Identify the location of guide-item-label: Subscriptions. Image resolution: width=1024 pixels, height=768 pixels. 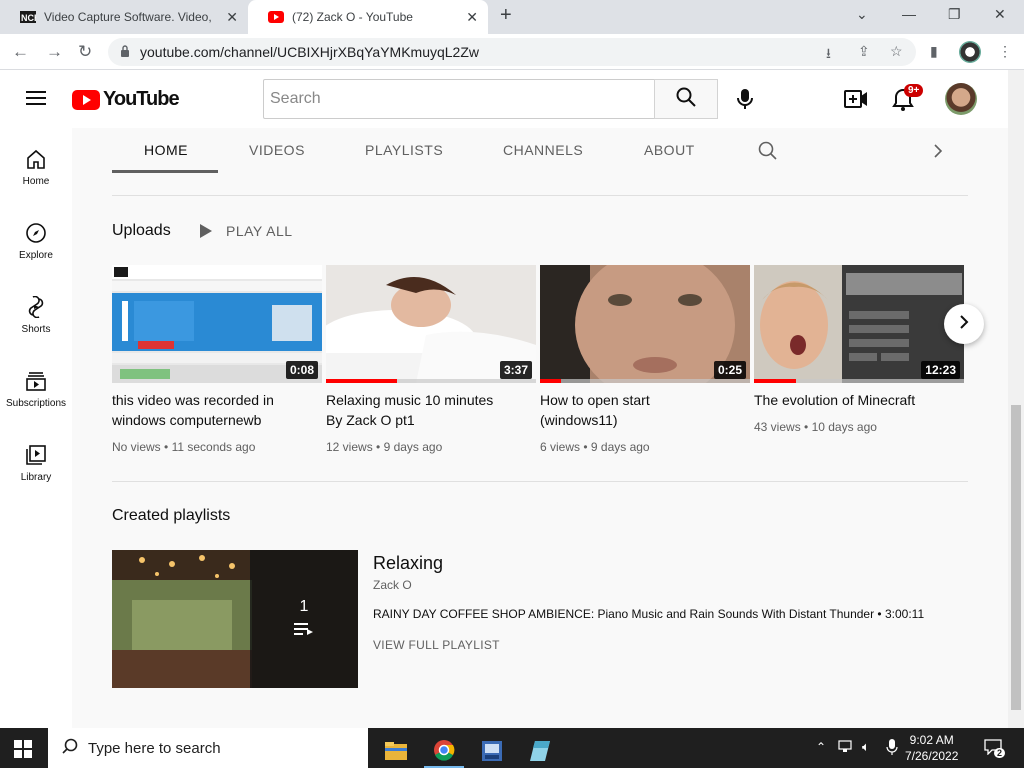
(36, 403).